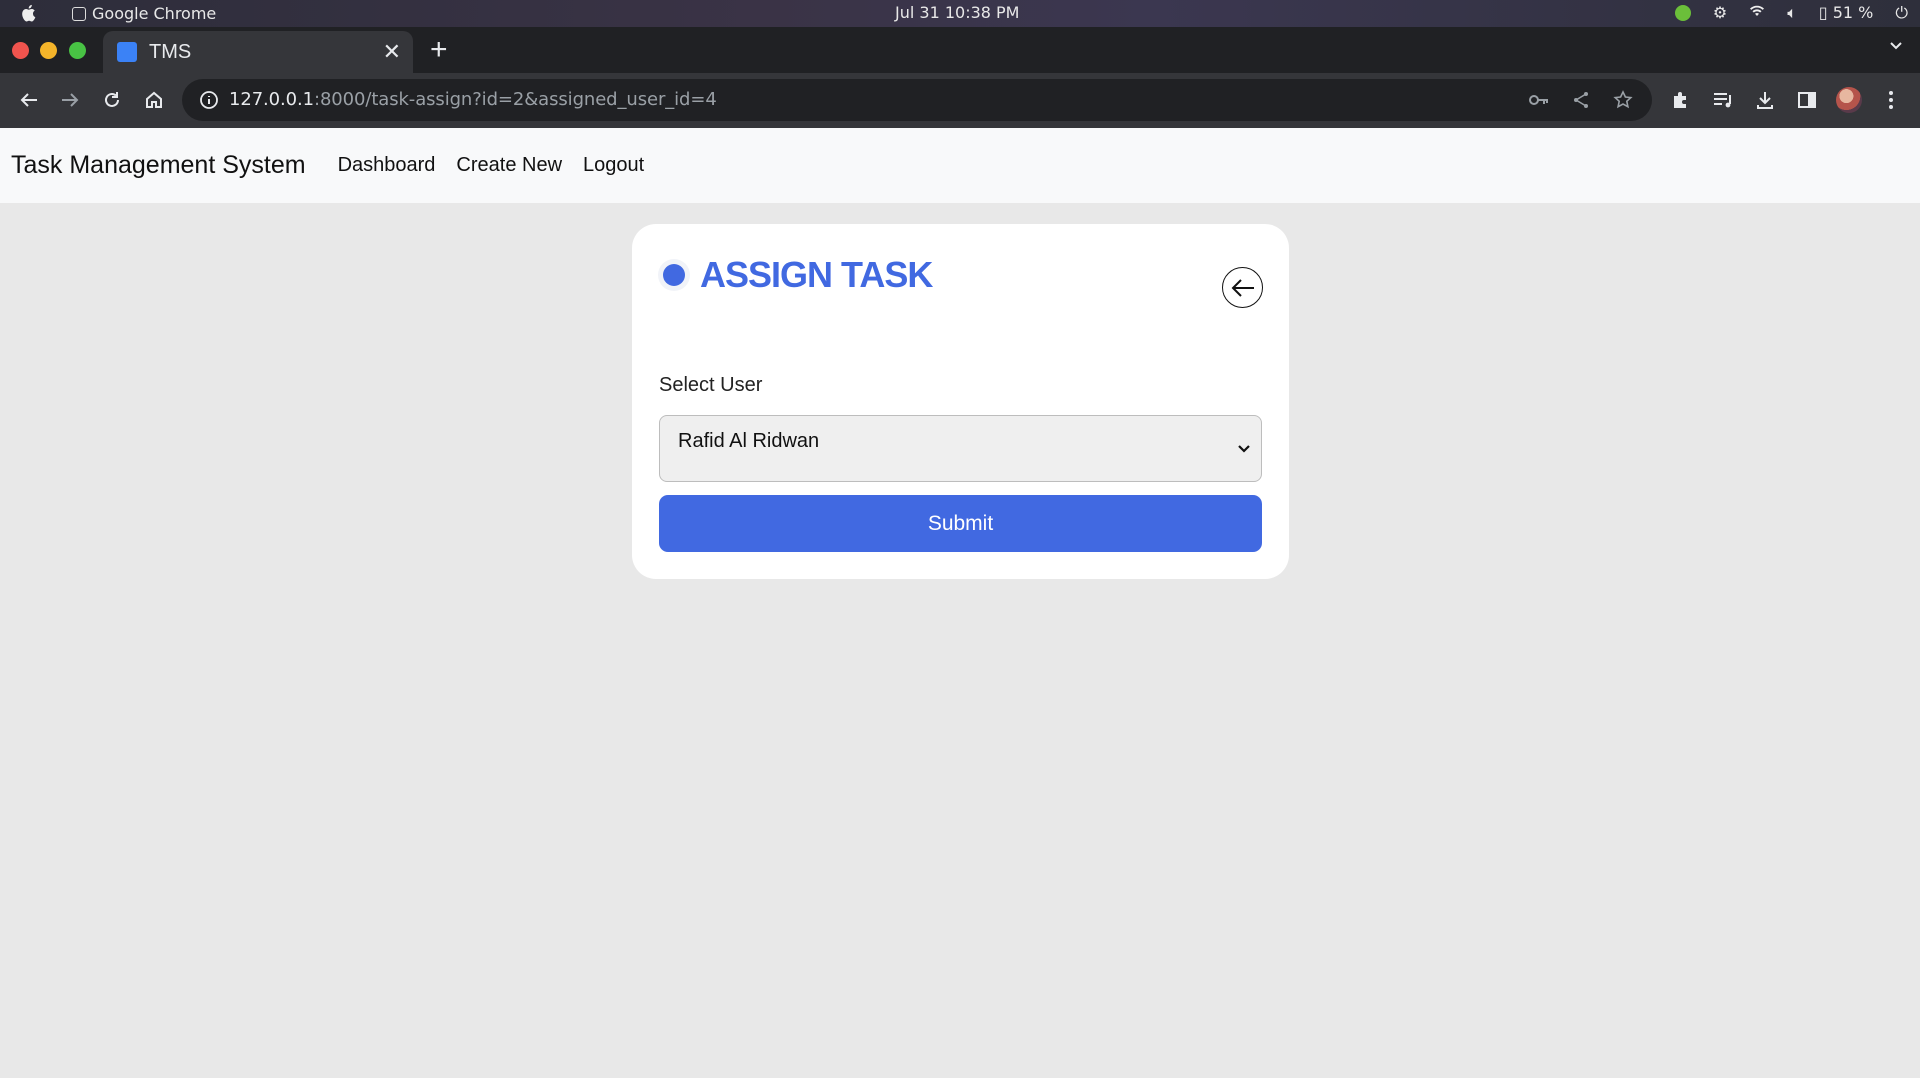 Image resolution: width=1920 pixels, height=1078 pixels. Describe the element at coordinates (1581, 100) in the screenshot. I see `share-icon` at that location.